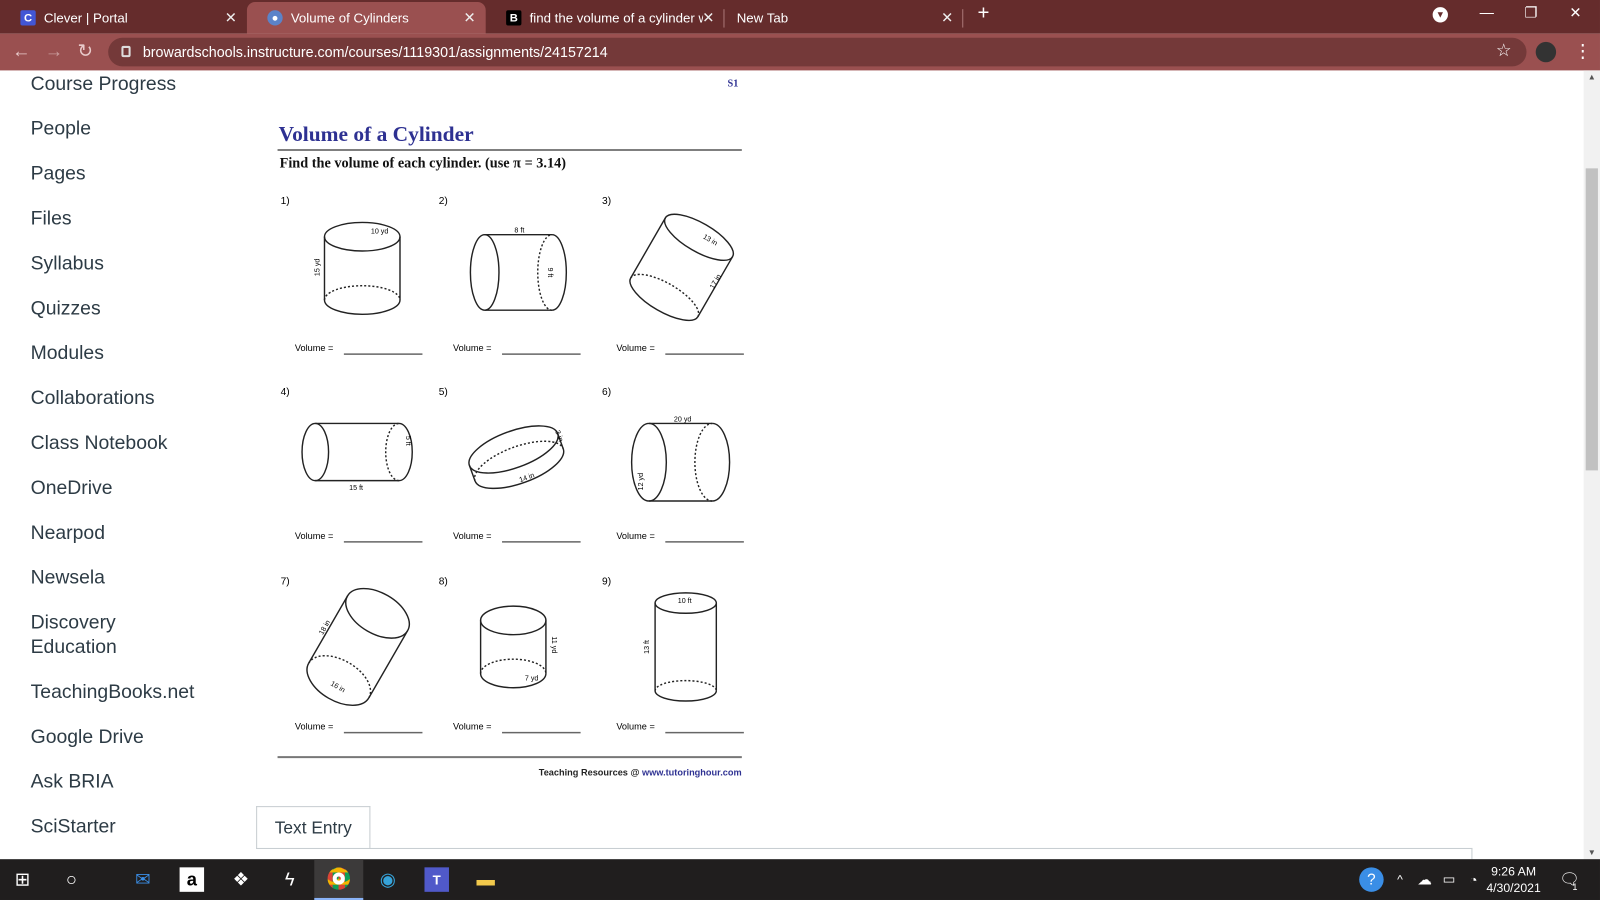  What do you see at coordinates (1546, 52) in the screenshot?
I see `profile-avatar` at bounding box center [1546, 52].